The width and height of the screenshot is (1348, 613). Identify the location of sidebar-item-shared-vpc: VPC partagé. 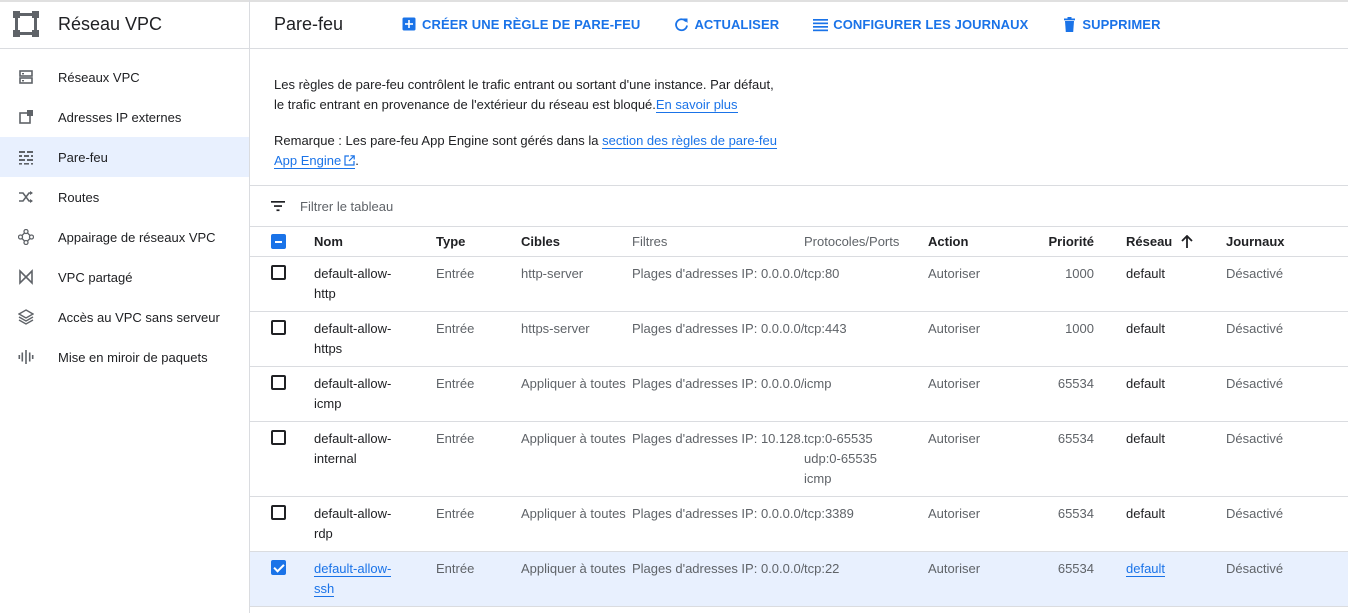
(124, 277).